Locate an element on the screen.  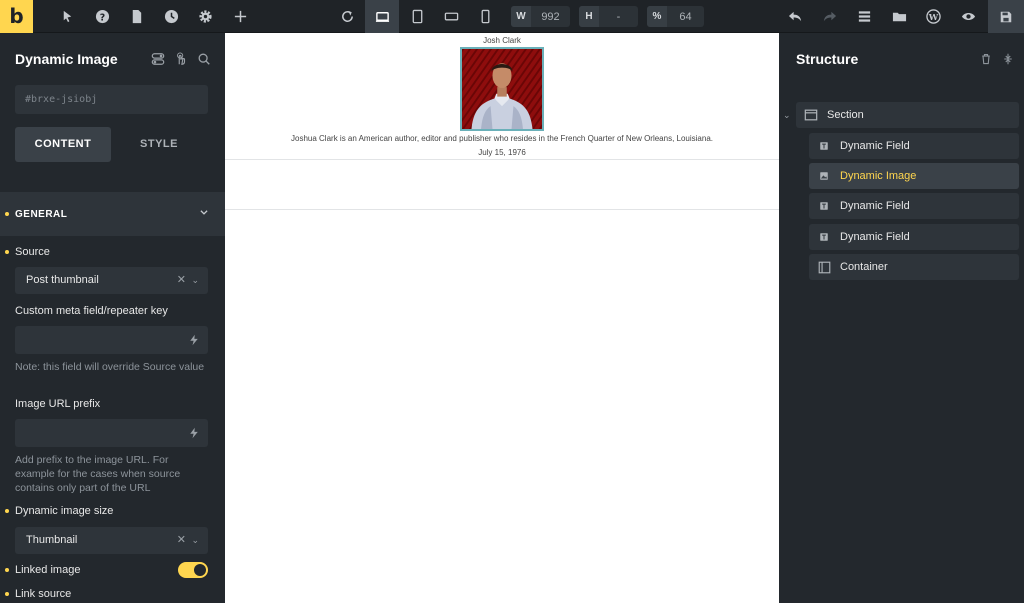
general-section-header: GENERAL is located at coordinates (112, 214).